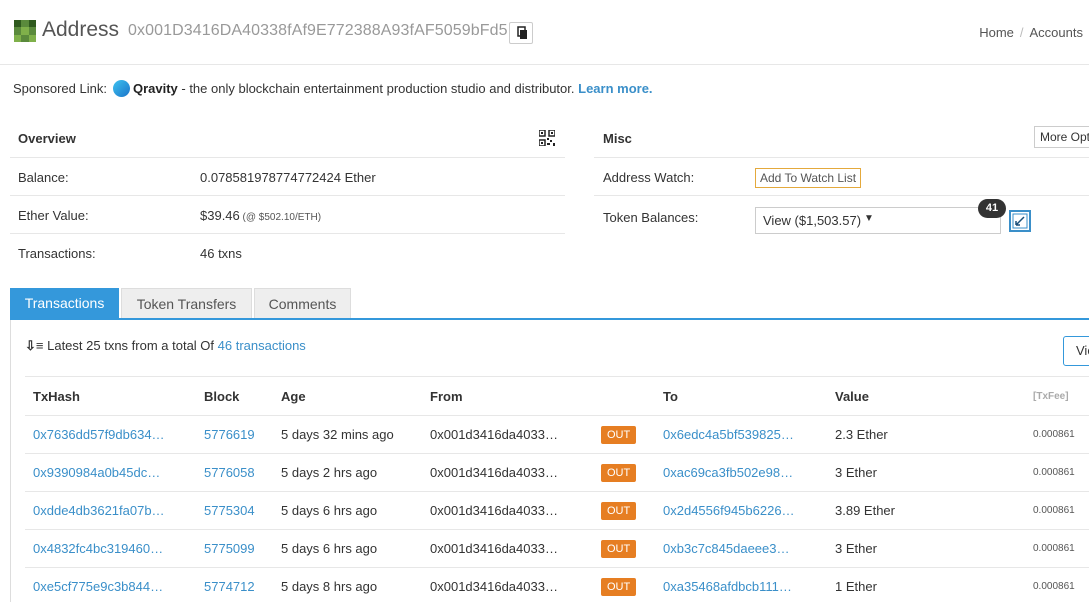  What do you see at coordinates (617, 138) in the screenshot?
I see `misc-title: Misc` at bounding box center [617, 138].